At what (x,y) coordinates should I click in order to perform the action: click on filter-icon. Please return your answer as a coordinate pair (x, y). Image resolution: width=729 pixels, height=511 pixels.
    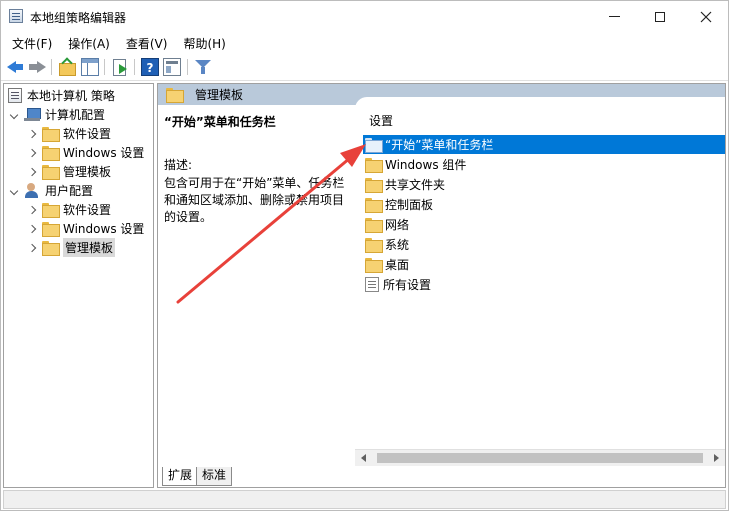
    Looking at the image, I should click on (203, 67).